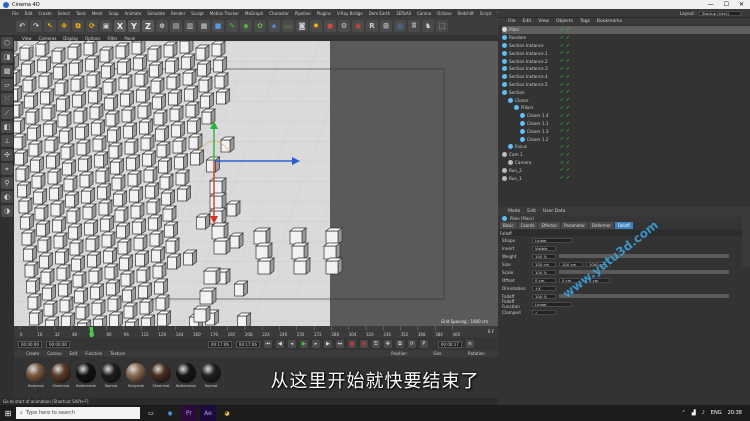 The image size is (750, 421). What do you see at coordinates (57, 344) in the screenshot?
I see `preview-min-field: 00:00:00` at bounding box center [57, 344].